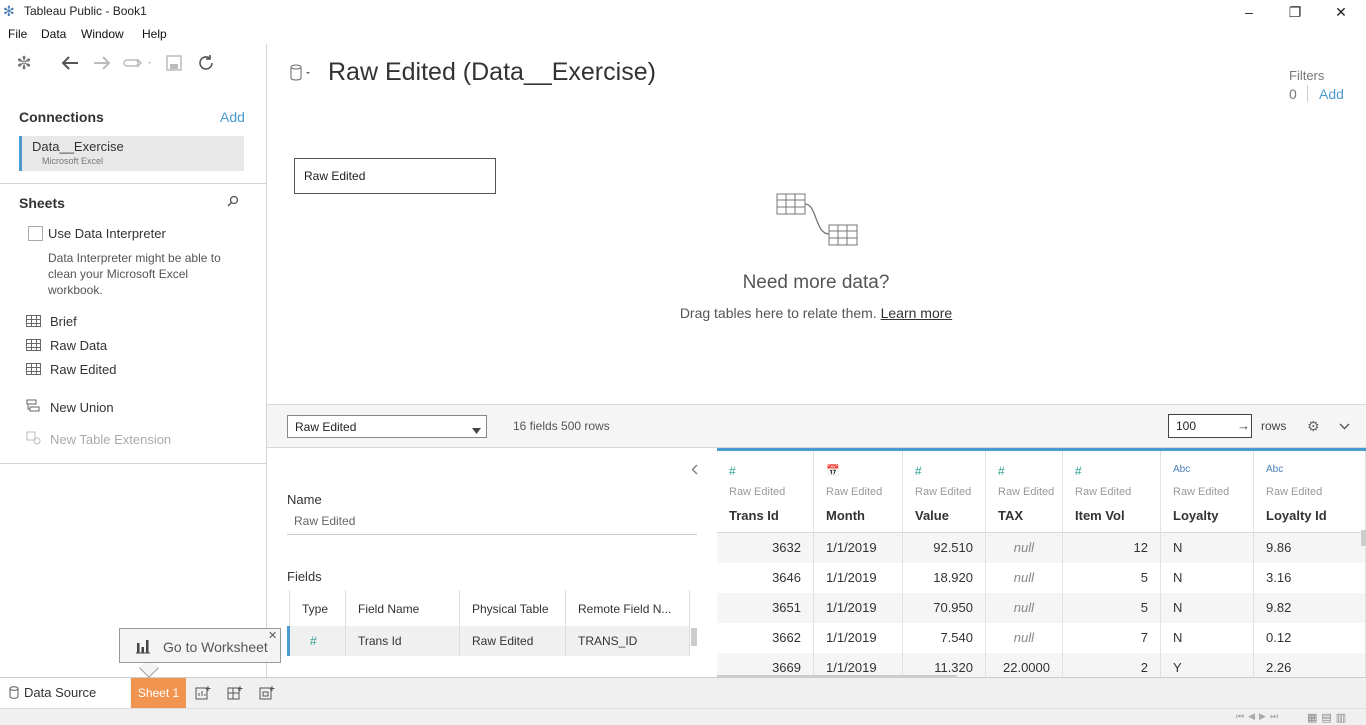 Image resolution: width=1366 pixels, height=725 pixels. Describe the element at coordinates (1111, 548) in the screenshot. I see `grid-cell: 12` at that location.